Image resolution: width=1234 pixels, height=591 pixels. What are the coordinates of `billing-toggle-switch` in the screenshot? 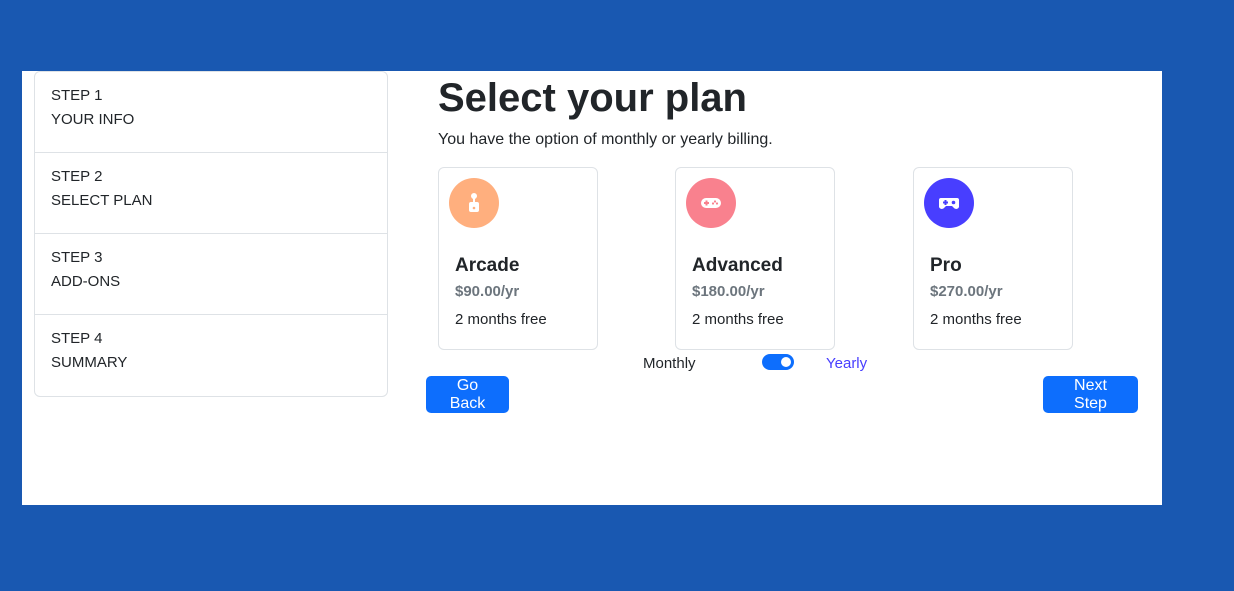 It's located at (778, 362).